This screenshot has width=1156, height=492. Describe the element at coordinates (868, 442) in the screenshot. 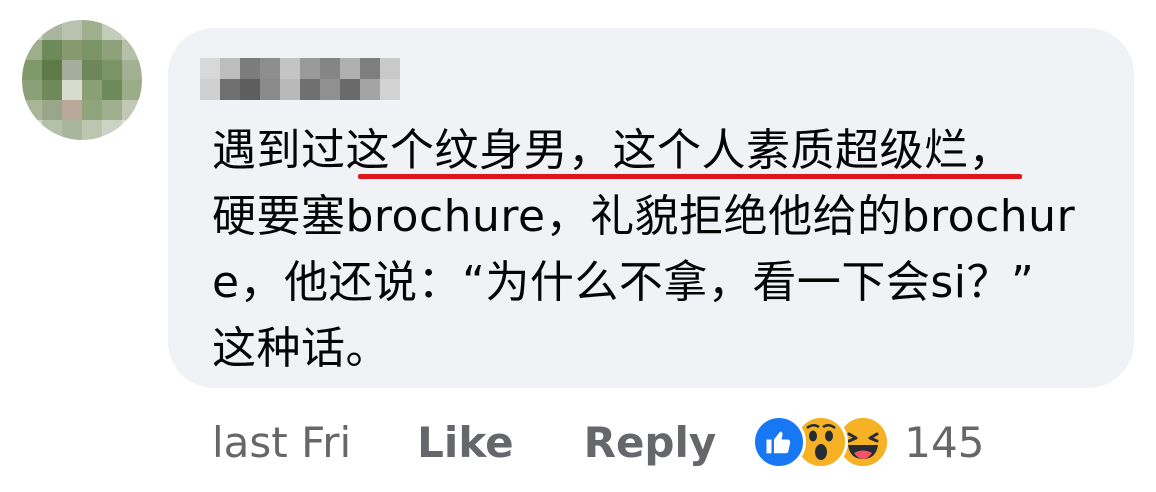

I see `reaction-summary: 145` at that location.